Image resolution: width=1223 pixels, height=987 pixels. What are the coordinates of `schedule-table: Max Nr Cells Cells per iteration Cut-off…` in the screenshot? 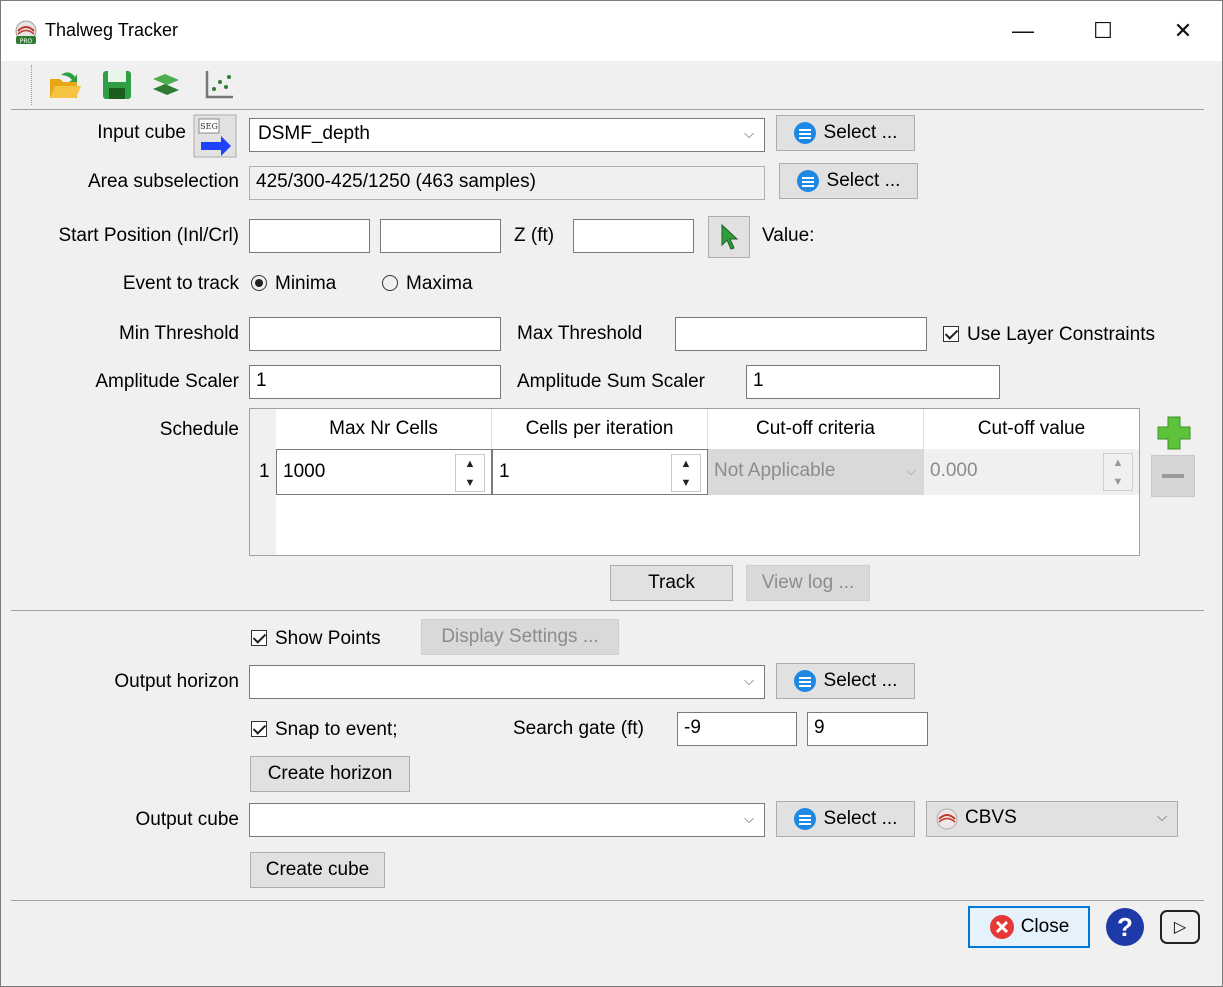 It's located at (694, 482).